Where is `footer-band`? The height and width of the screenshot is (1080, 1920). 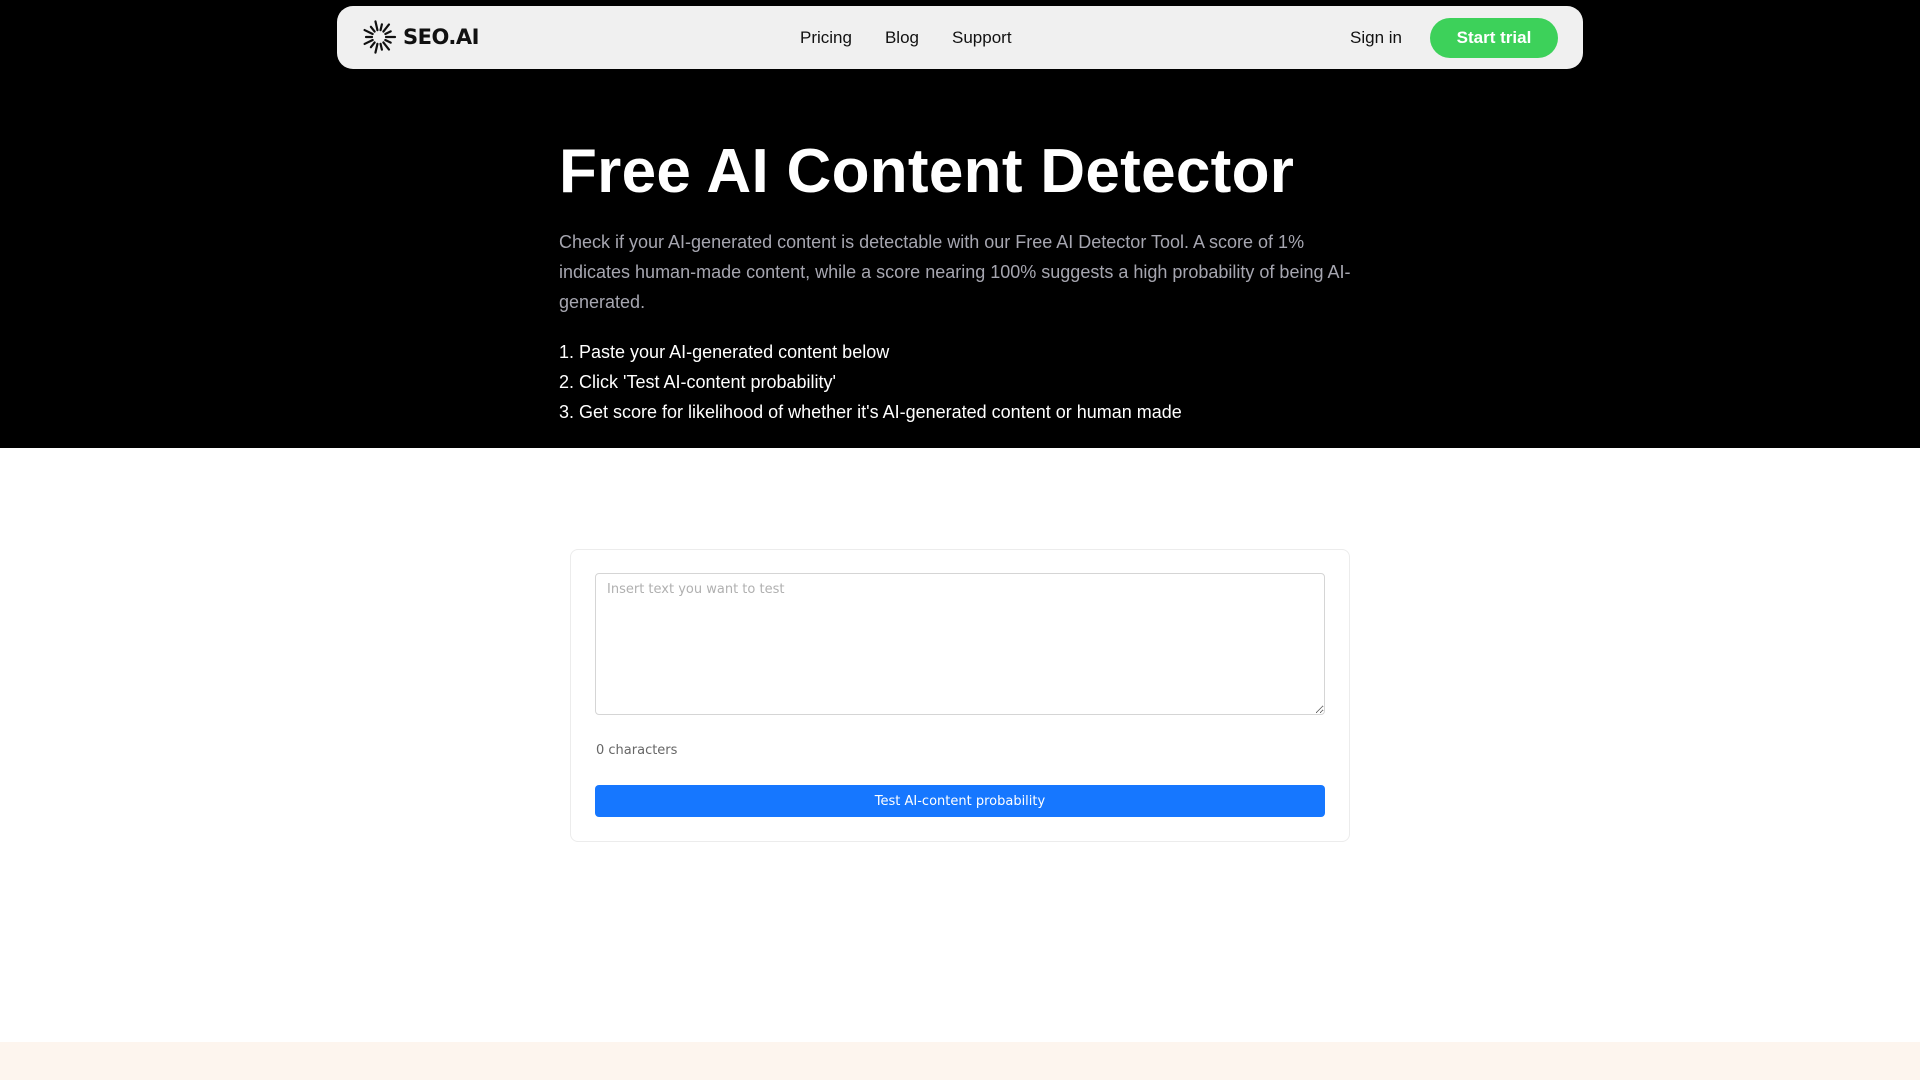
footer-band is located at coordinates (960, 1061).